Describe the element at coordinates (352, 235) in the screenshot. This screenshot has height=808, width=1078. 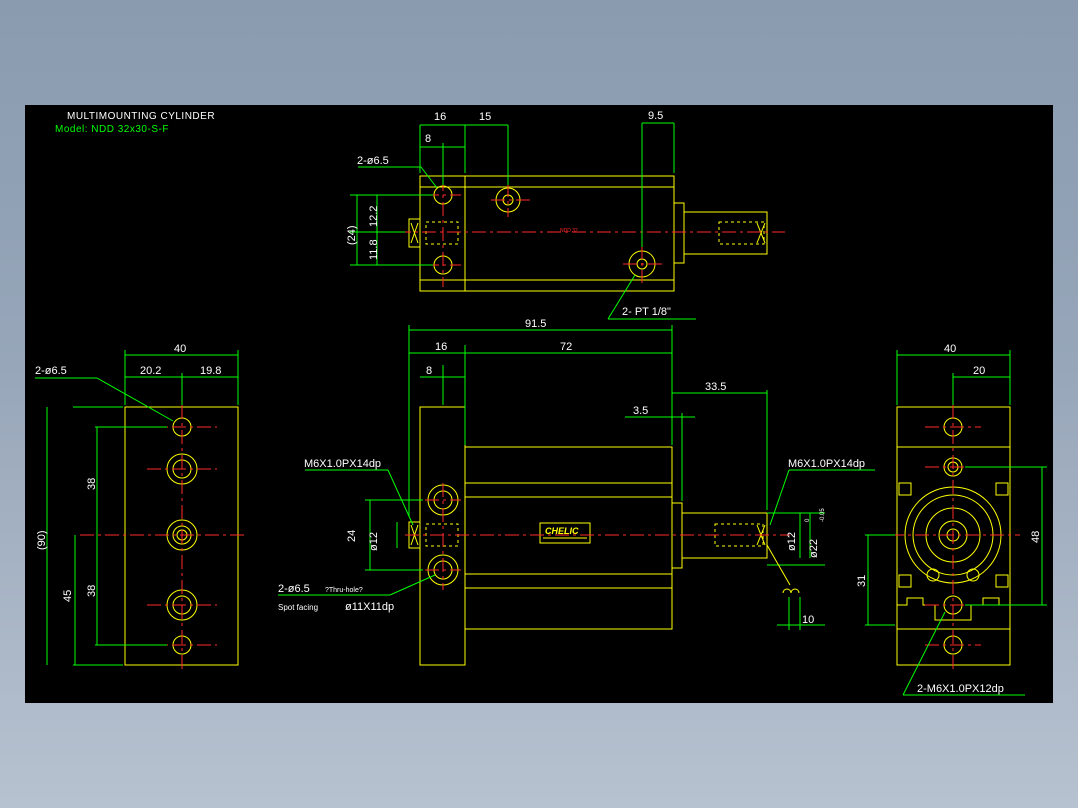
I see `dim-top-24: (24)` at that location.